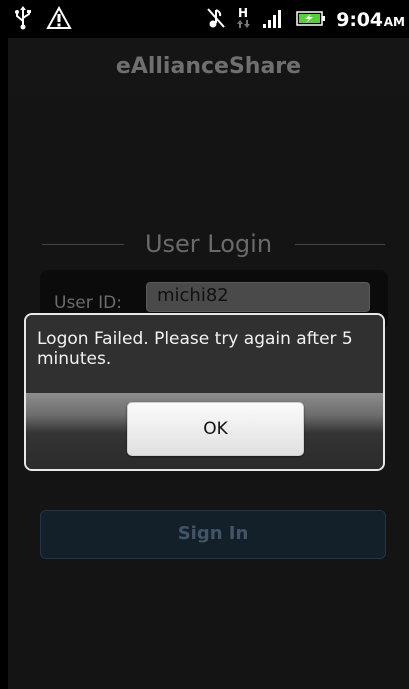 The width and height of the screenshot is (409, 689). What do you see at coordinates (204, 19) in the screenshot?
I see `status-bar: H 9:04AM` at bounding box center [204, 19].